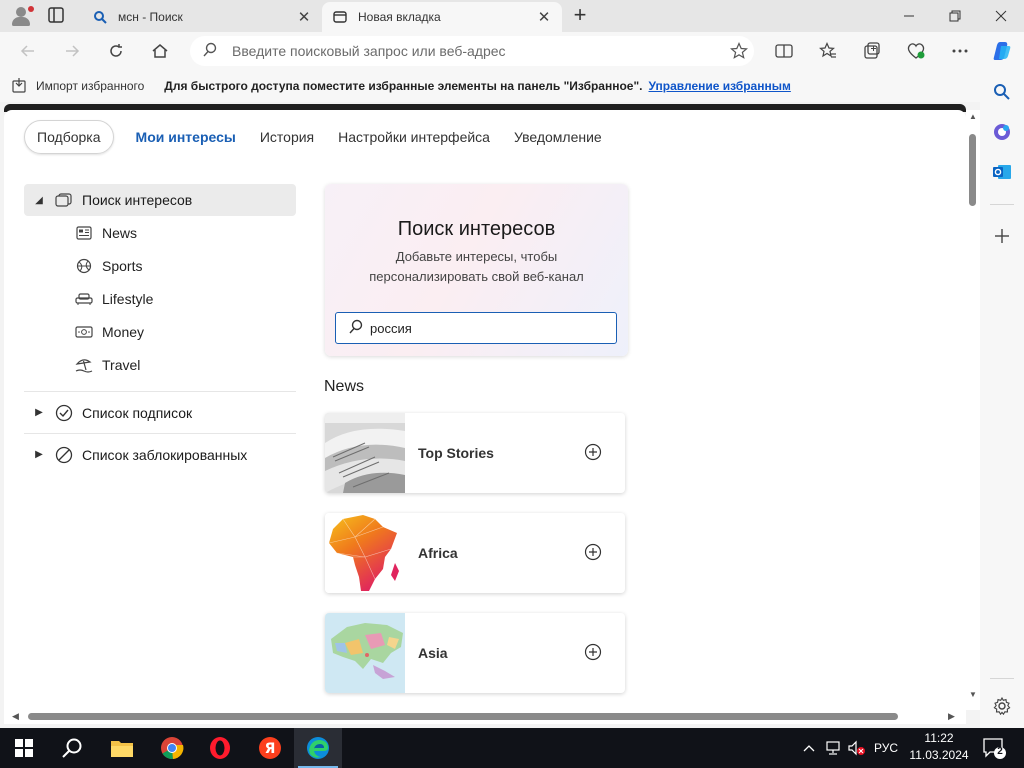  Describe the element at coordinates (833, 748) in the screenshot. I see `network-icon` at that location.